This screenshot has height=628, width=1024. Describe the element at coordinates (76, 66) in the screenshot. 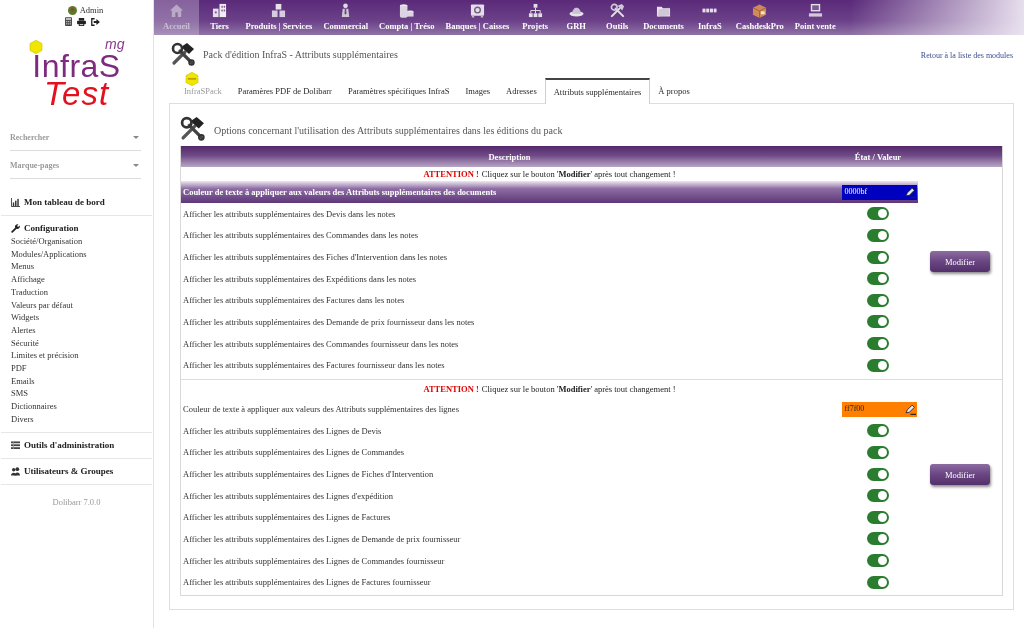

I see `logo-title: InfraS` at that location.